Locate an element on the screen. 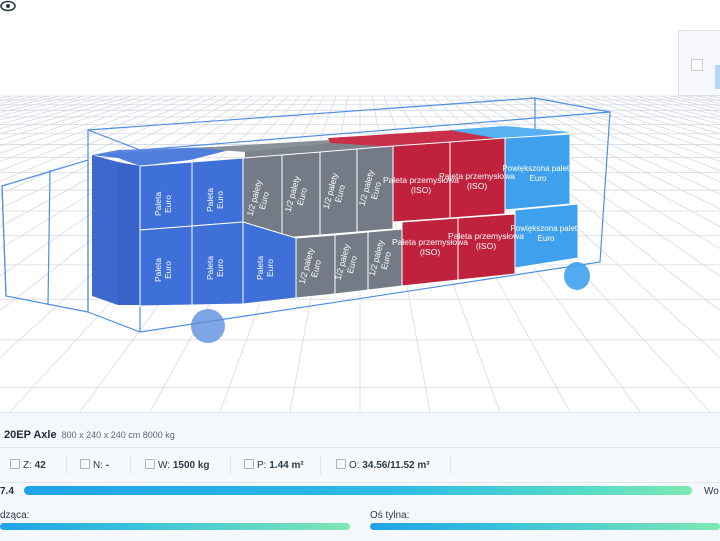 Image resolution: width=720 pixels, height=541 pixels. stat-n: N: - is located at coordinates (94, 465).